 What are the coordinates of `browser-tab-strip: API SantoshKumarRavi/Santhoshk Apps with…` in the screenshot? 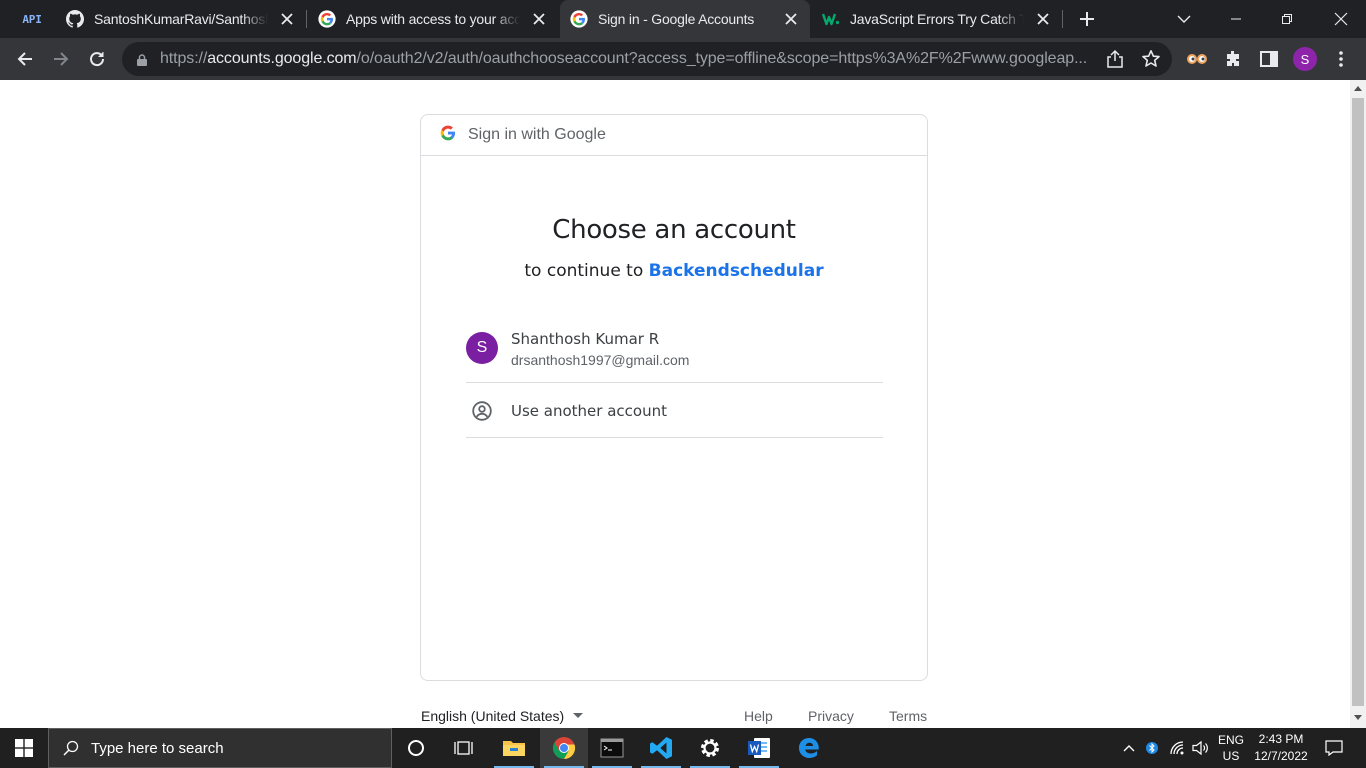 It's located at (683, 19).